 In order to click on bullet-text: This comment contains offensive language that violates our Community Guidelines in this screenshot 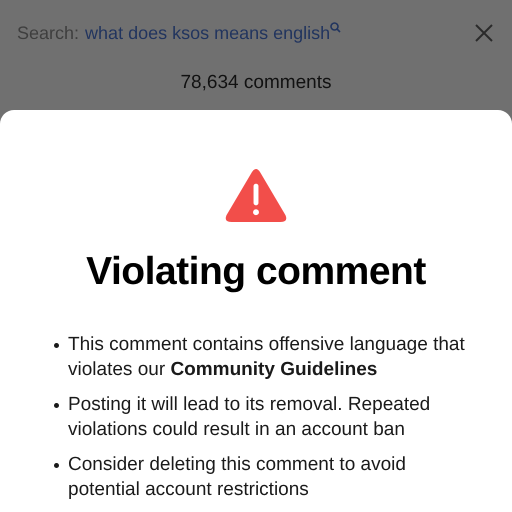, I will do `click(267, 357)`.